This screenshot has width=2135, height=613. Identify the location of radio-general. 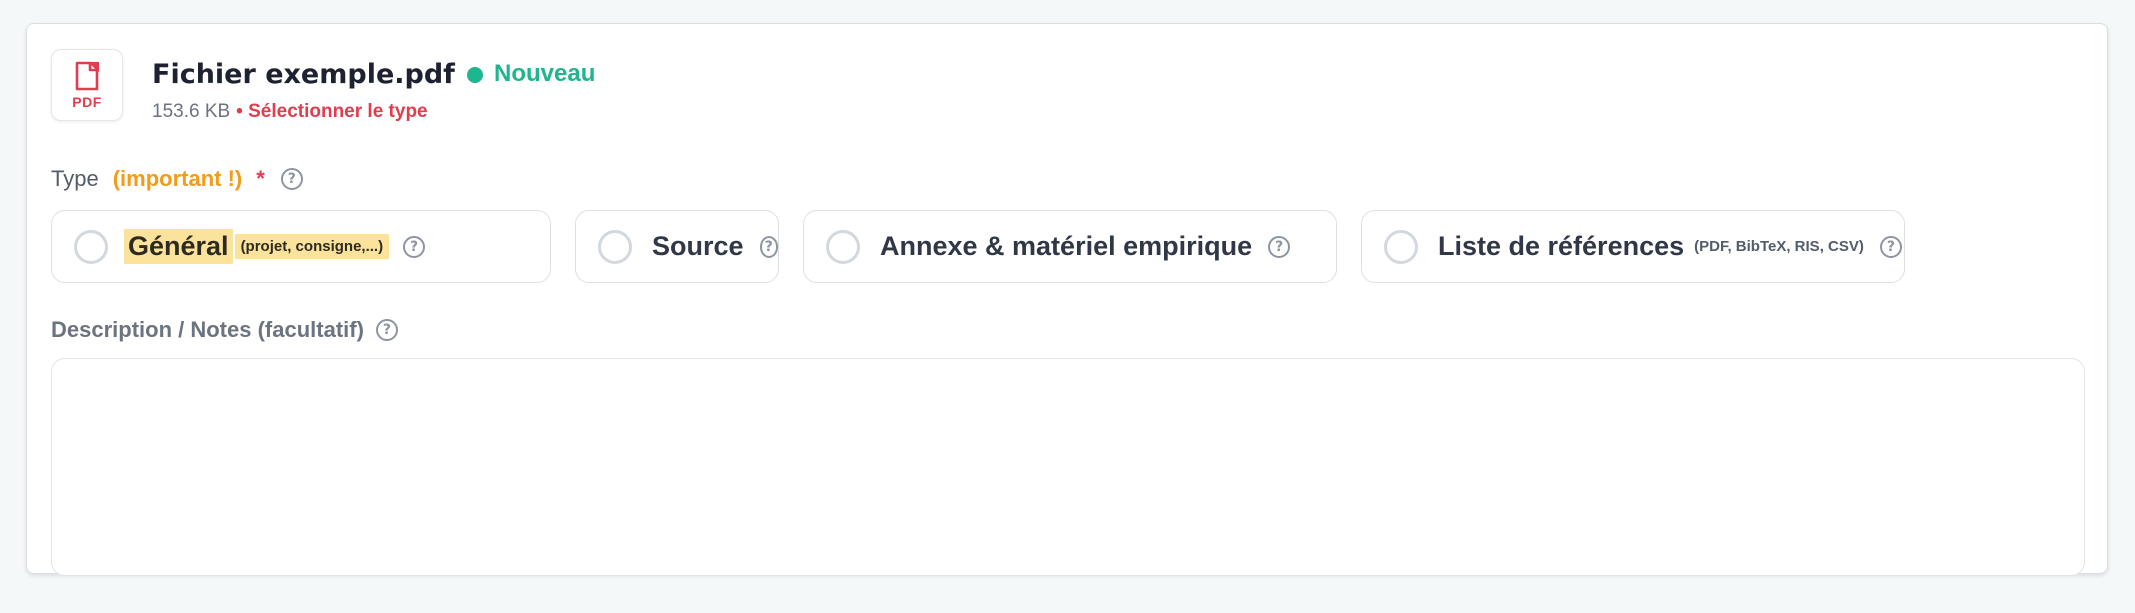
(91, 246).